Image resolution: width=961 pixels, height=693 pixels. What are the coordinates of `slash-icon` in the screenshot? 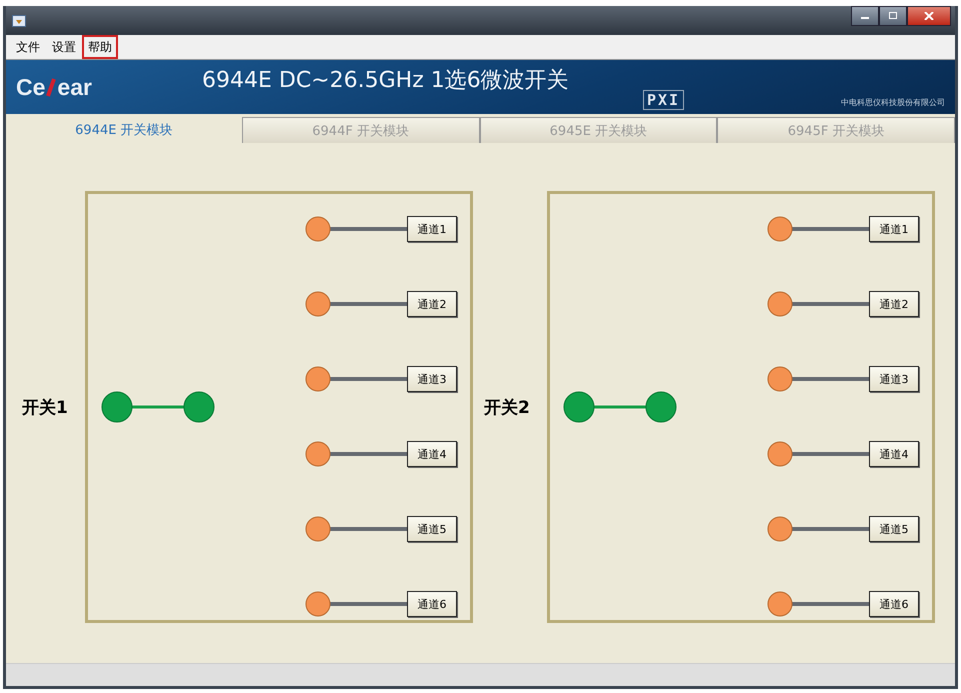 It's located at (51, 87).